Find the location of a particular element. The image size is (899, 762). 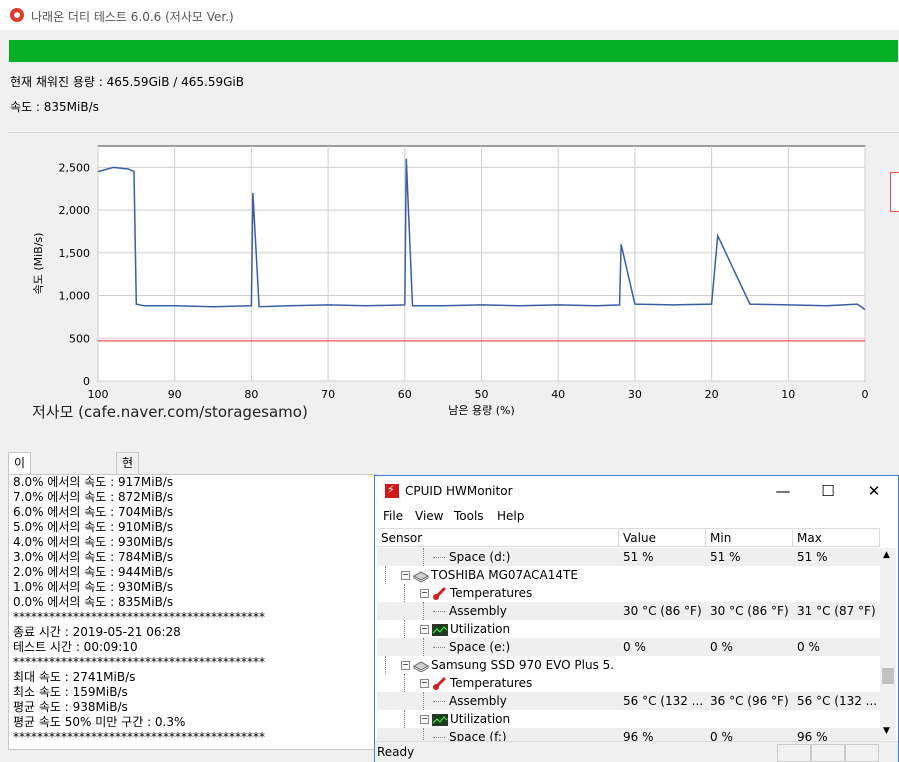

sensor-min: 36 °C (96 °F) is located at coordinates (749, 701).